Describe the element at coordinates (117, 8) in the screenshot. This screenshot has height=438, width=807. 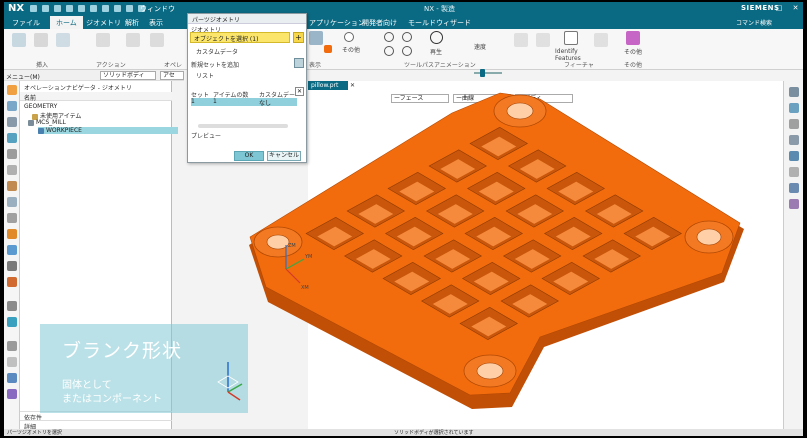
I see `touch-icon` at that location.